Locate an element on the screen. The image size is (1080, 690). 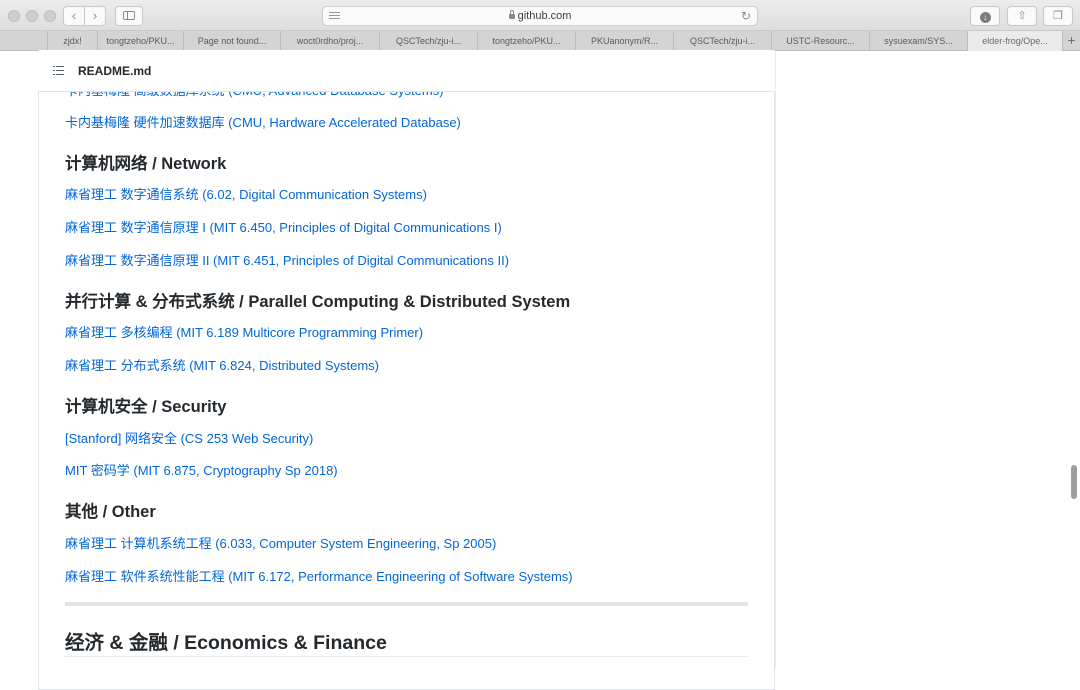
sidebar-icon is located at coordinates (129, 15).